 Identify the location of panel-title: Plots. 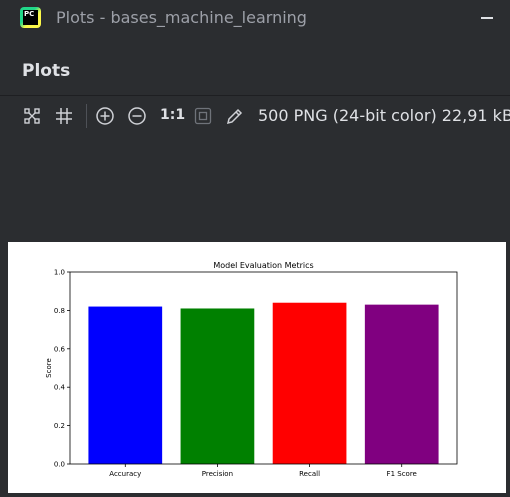
(46, 71).